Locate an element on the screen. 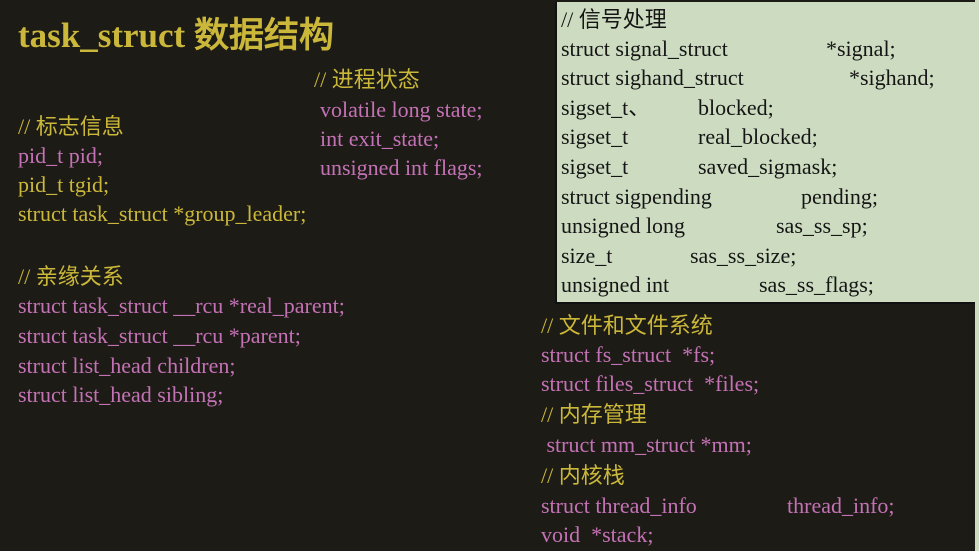 This screenshot has width=979, height=551. code-type: struct thread_info is located at coordinates (619, 505).